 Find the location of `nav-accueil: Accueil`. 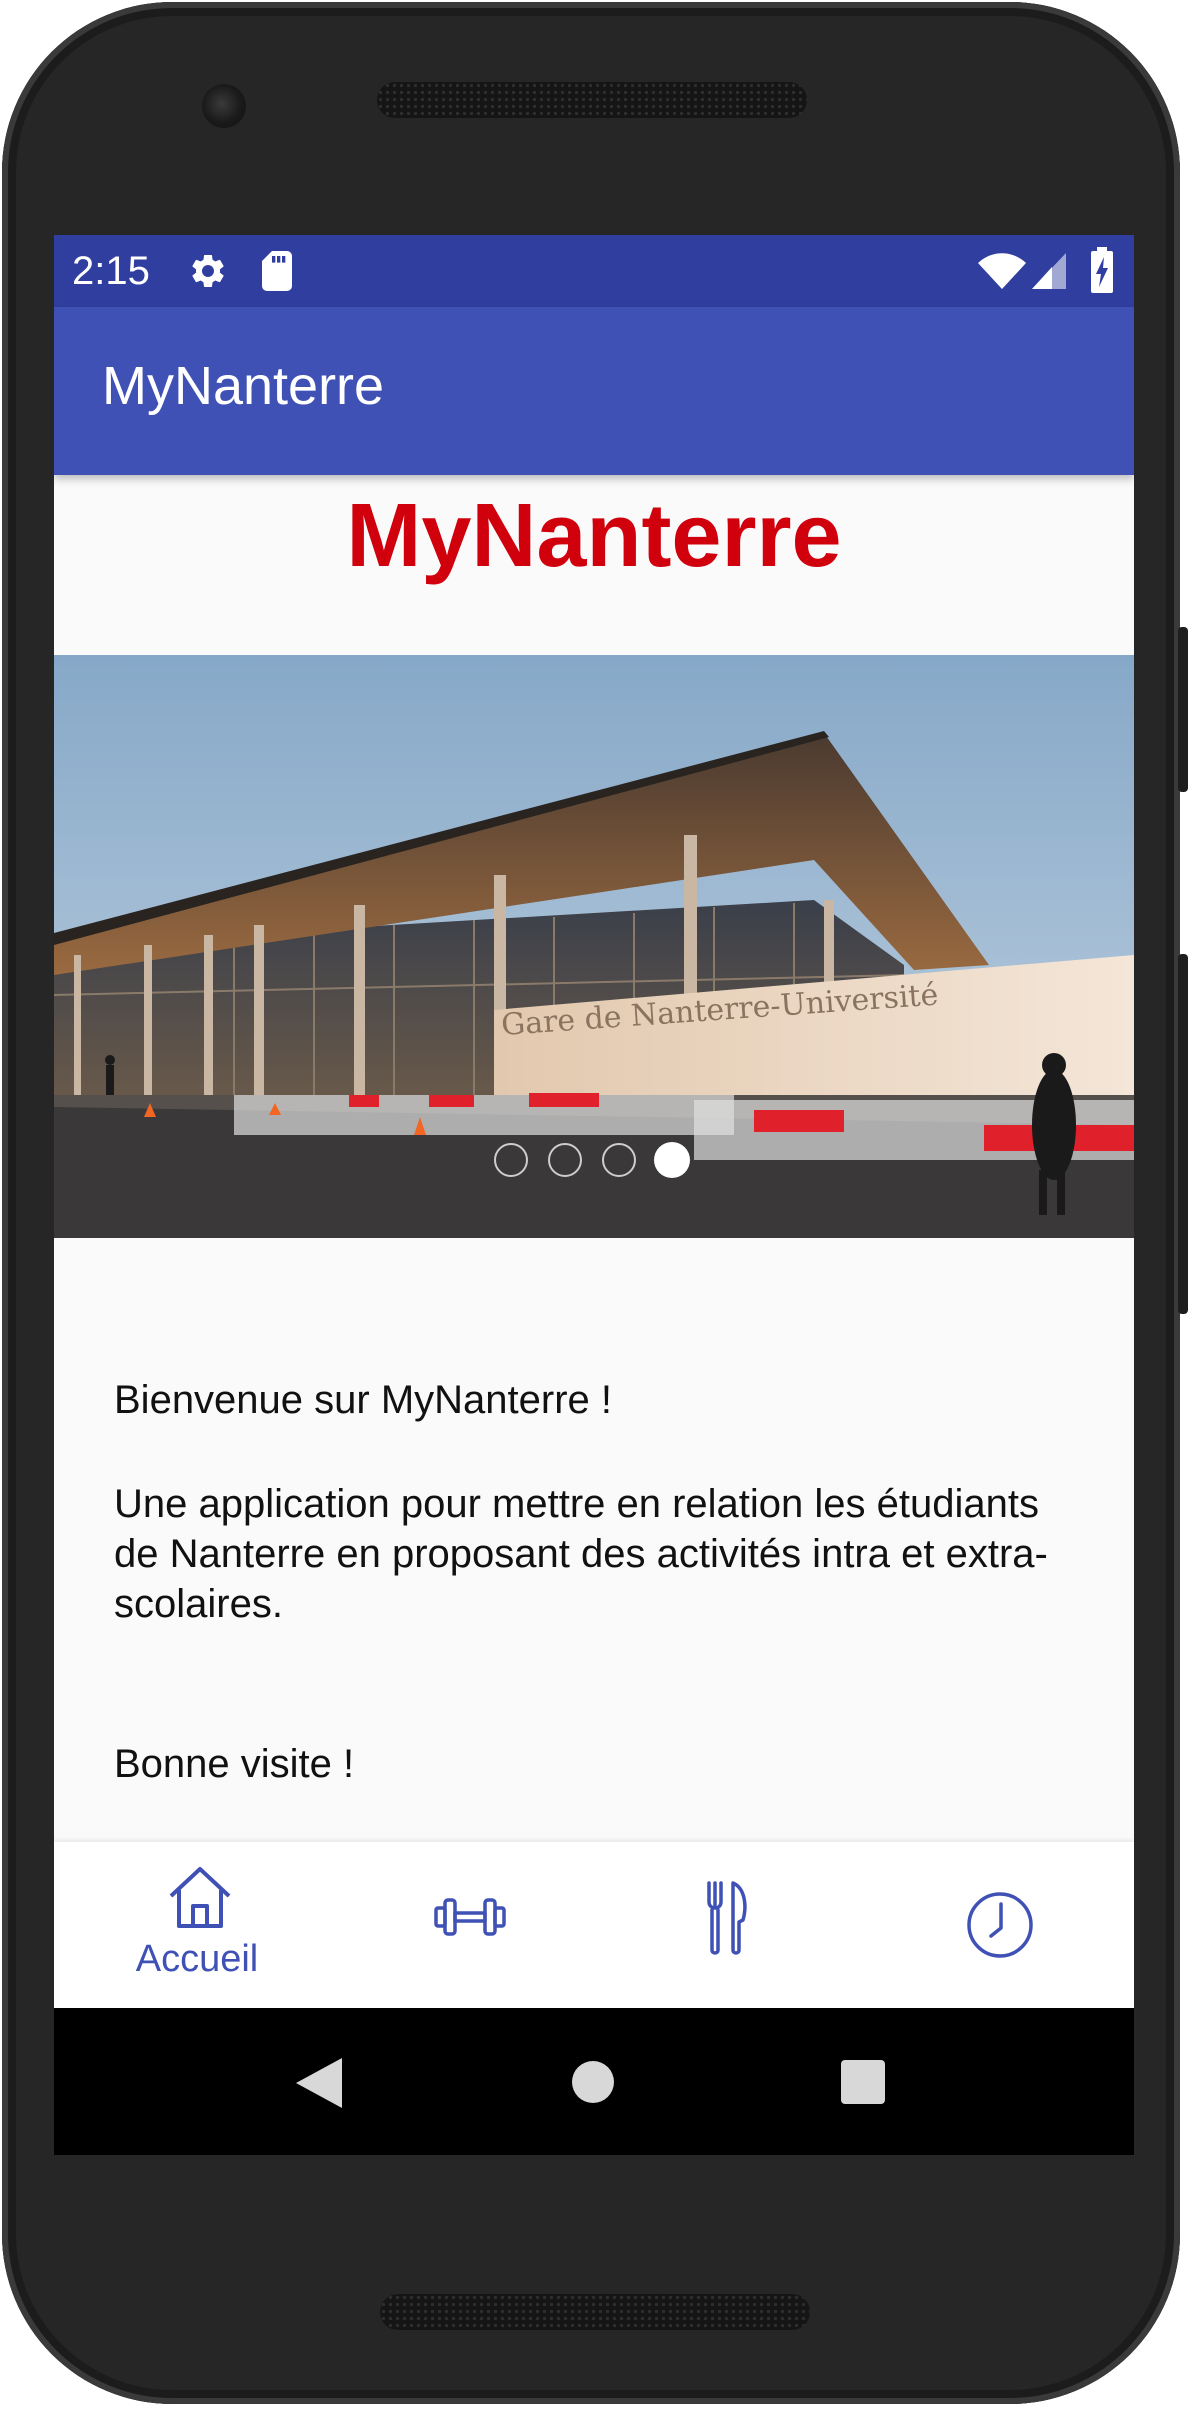

nav-accueil: Accueil is located at coordinates (197, 1925).